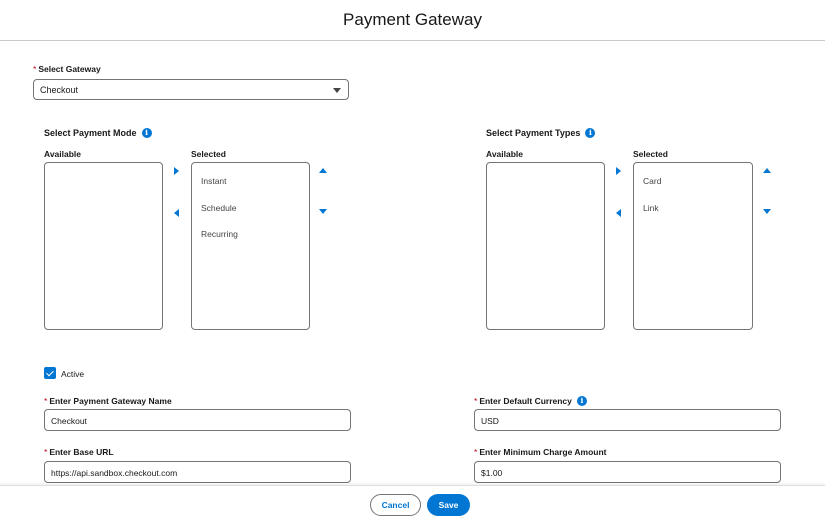 This screenshot has height=525, width=825. What do you see at coordinates (218, 208) in the screenshot?
I see `list-item: Schedule` at bounding box center [218, 208].